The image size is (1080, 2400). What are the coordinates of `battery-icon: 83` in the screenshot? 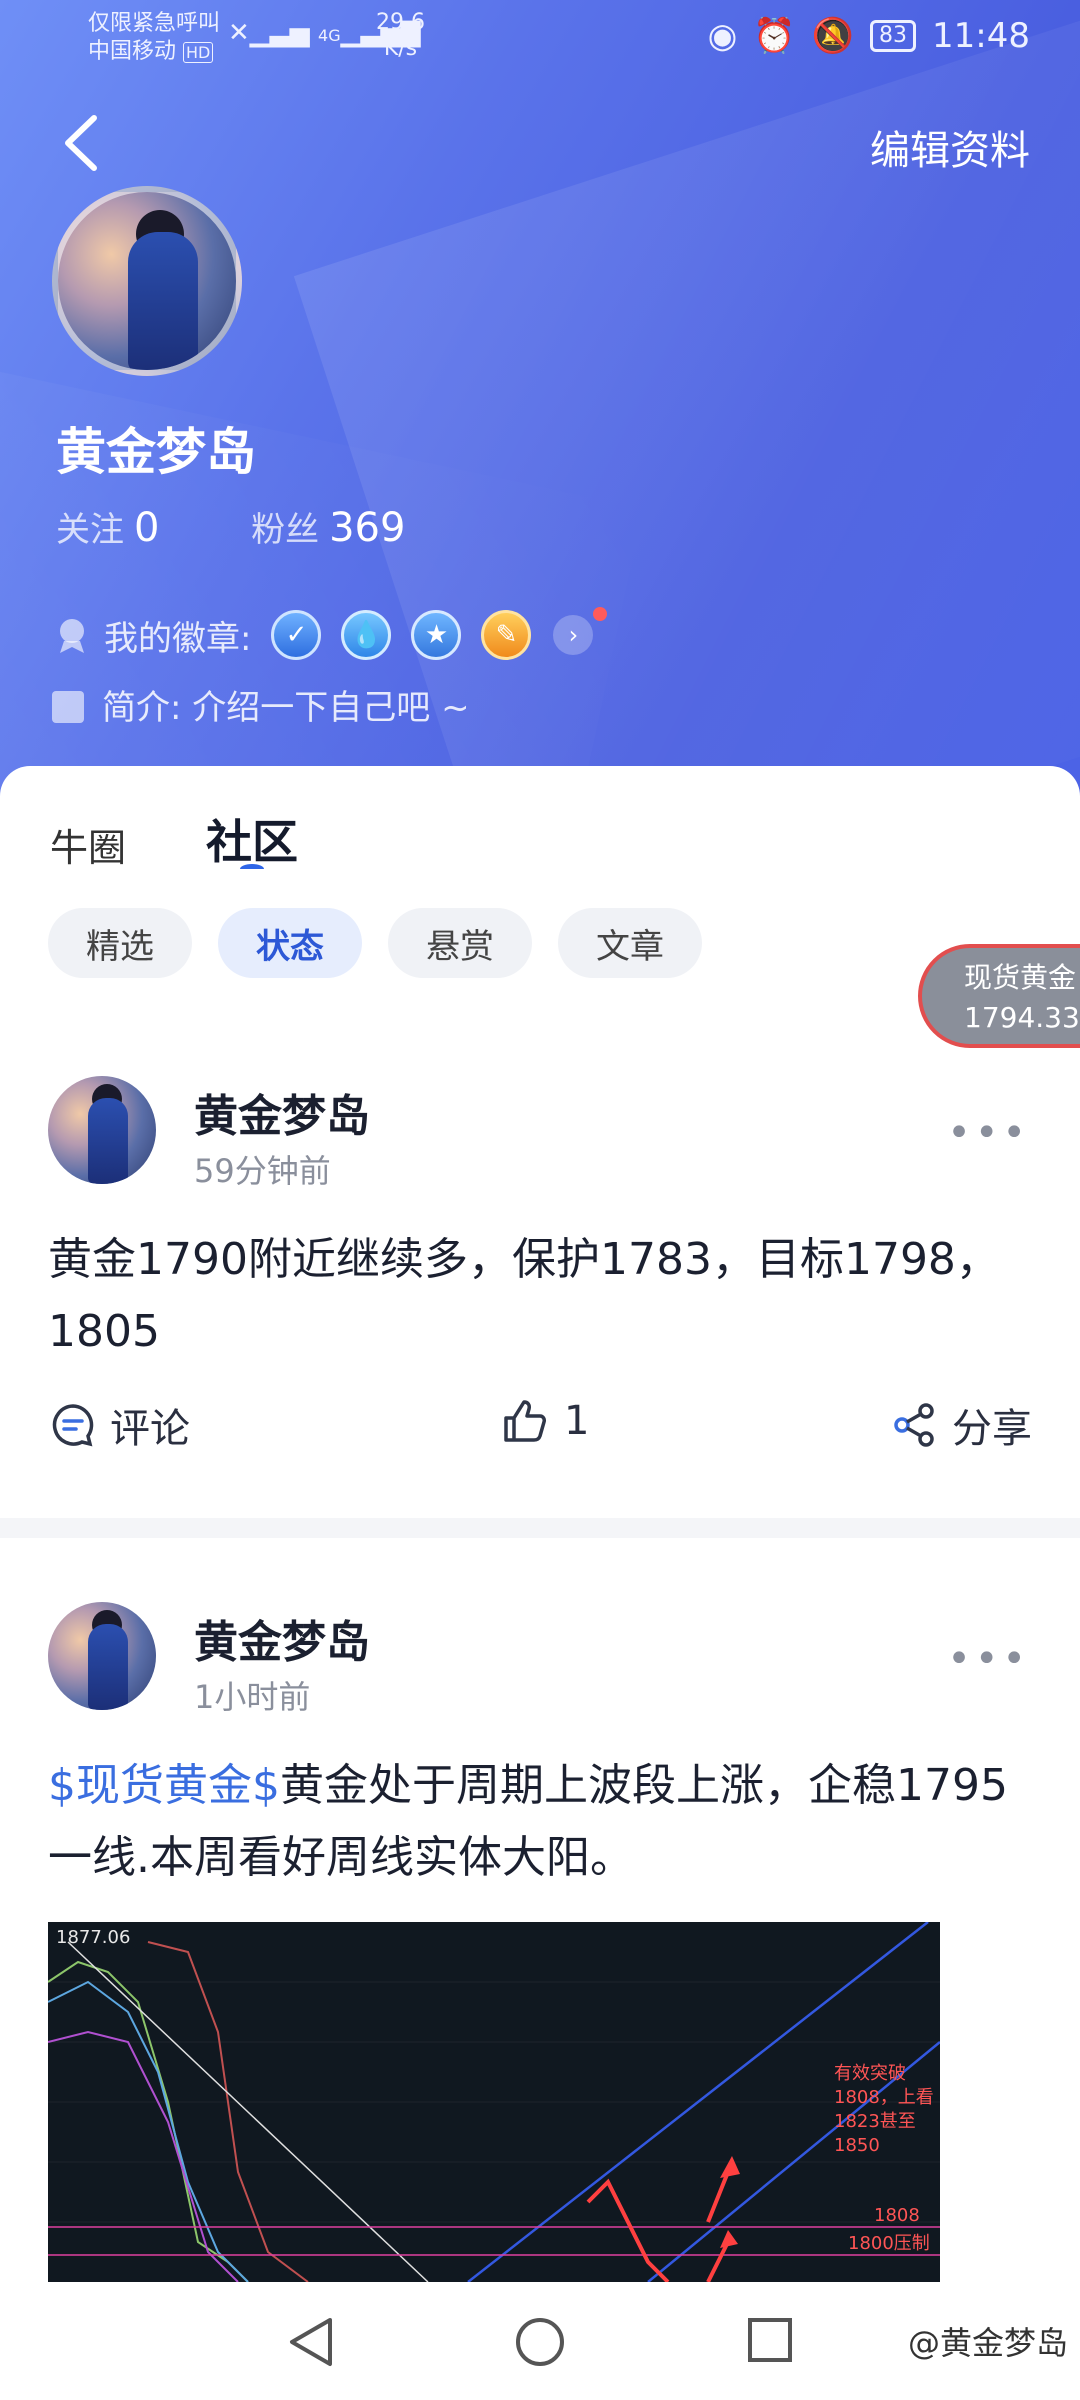 It's located at (893, 36).